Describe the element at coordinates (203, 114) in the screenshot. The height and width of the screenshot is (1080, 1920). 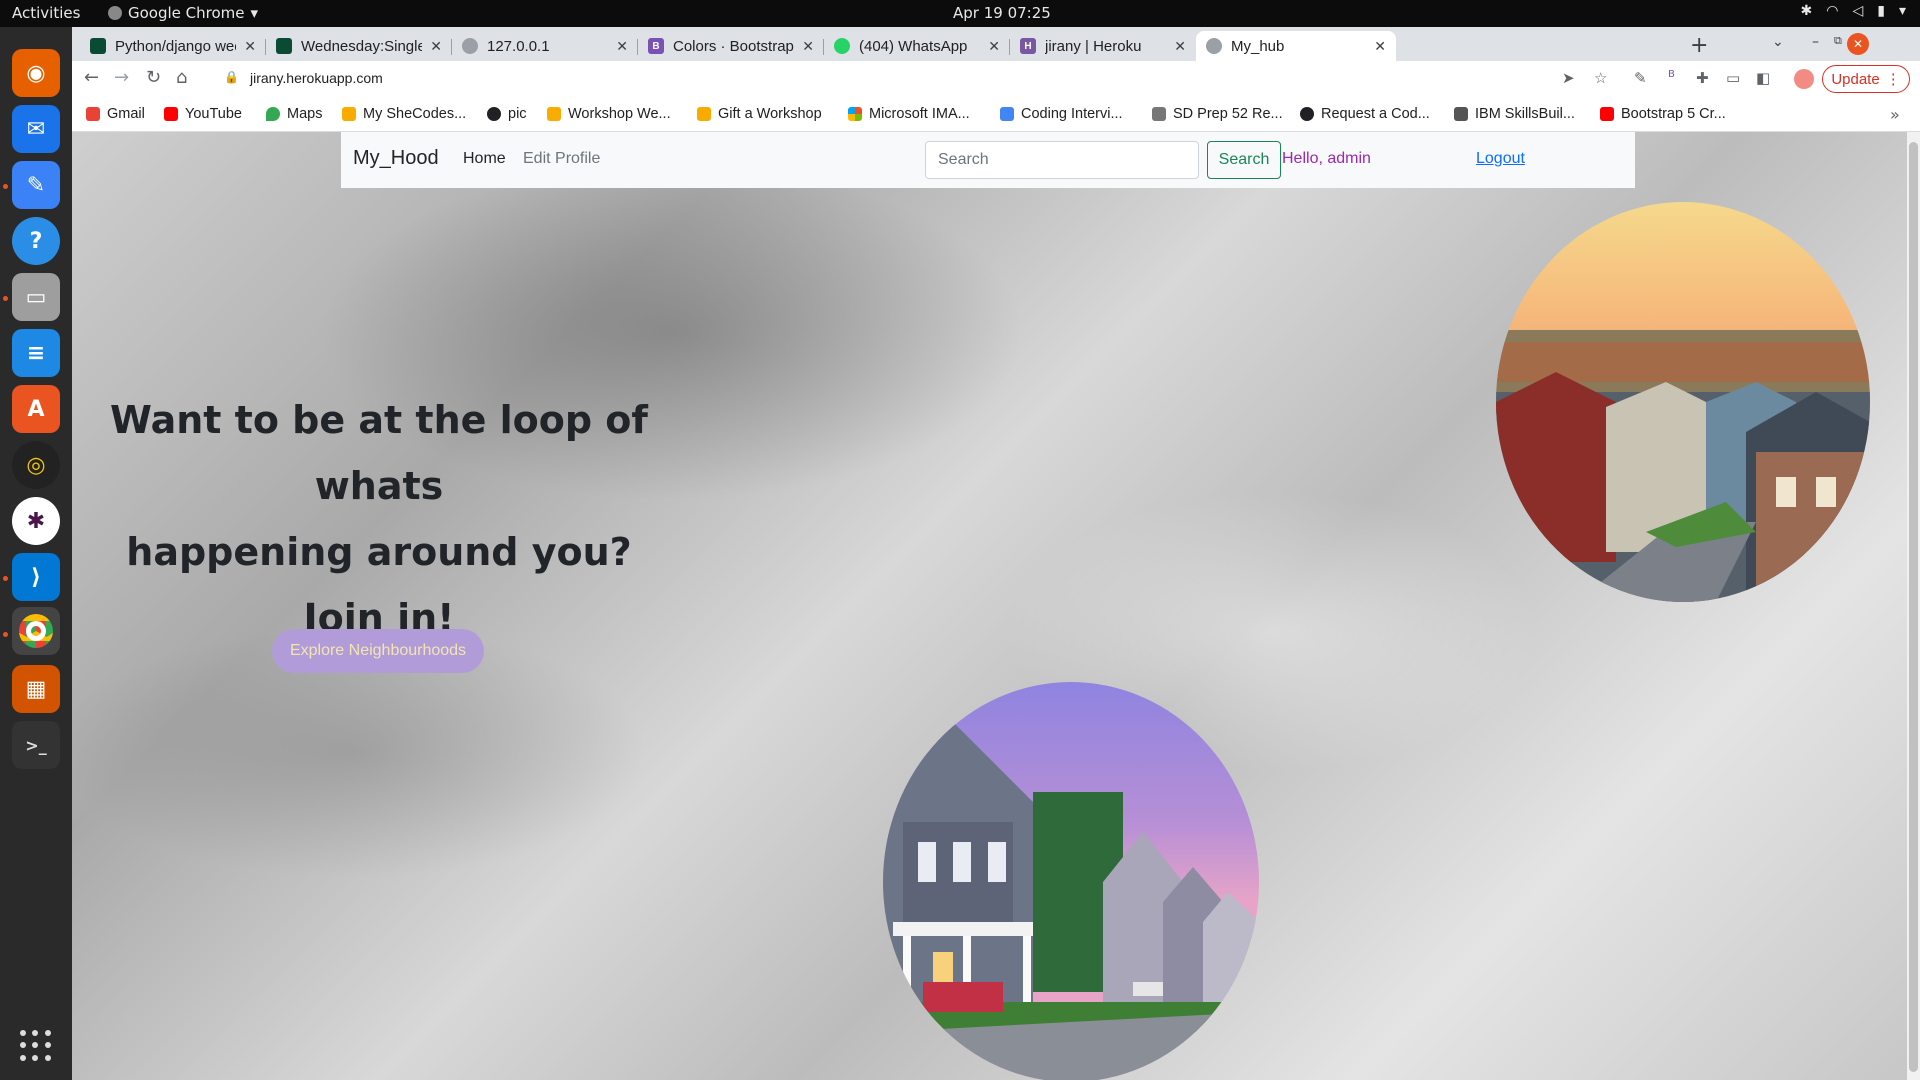
I see `bookmark-youtube: YouTube` at that location.